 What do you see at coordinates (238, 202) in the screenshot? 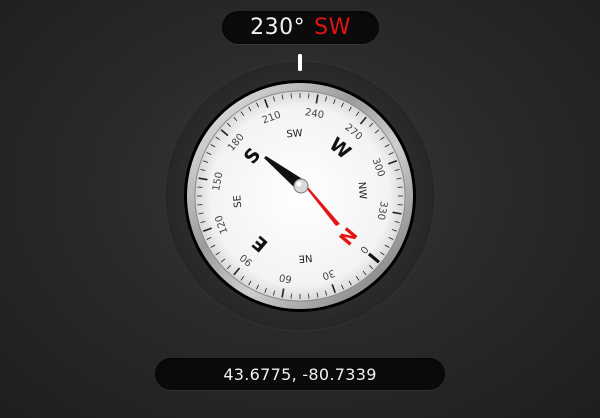
I see `intercardinal-label: SE` at bounding box center [238, 202].